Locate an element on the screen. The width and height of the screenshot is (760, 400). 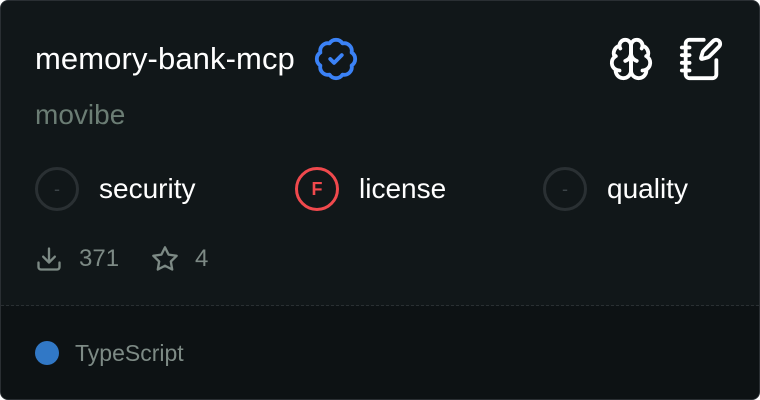
download-icon is located at coordinates (49, 259).